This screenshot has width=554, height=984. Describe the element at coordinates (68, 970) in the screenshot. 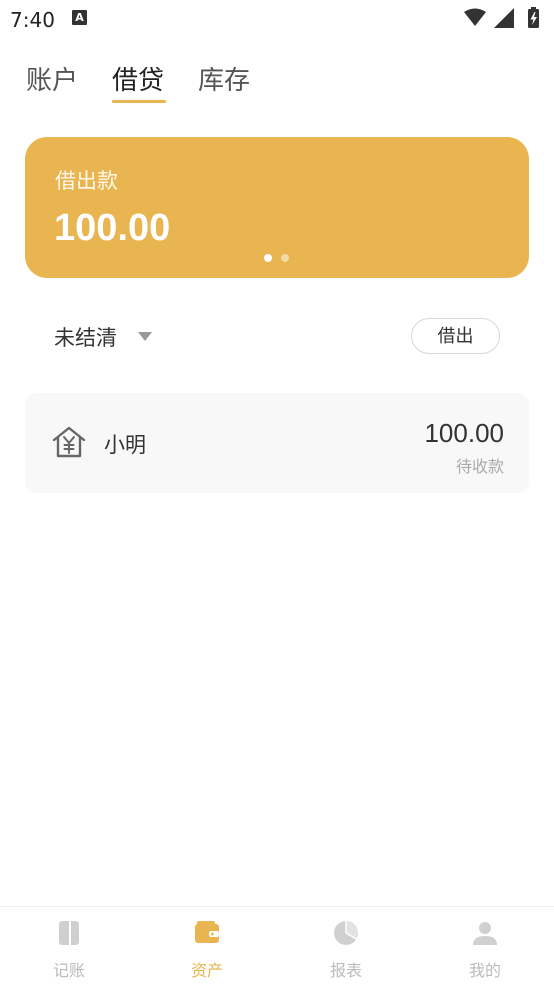

I see `nav-label: 记账` at that location.